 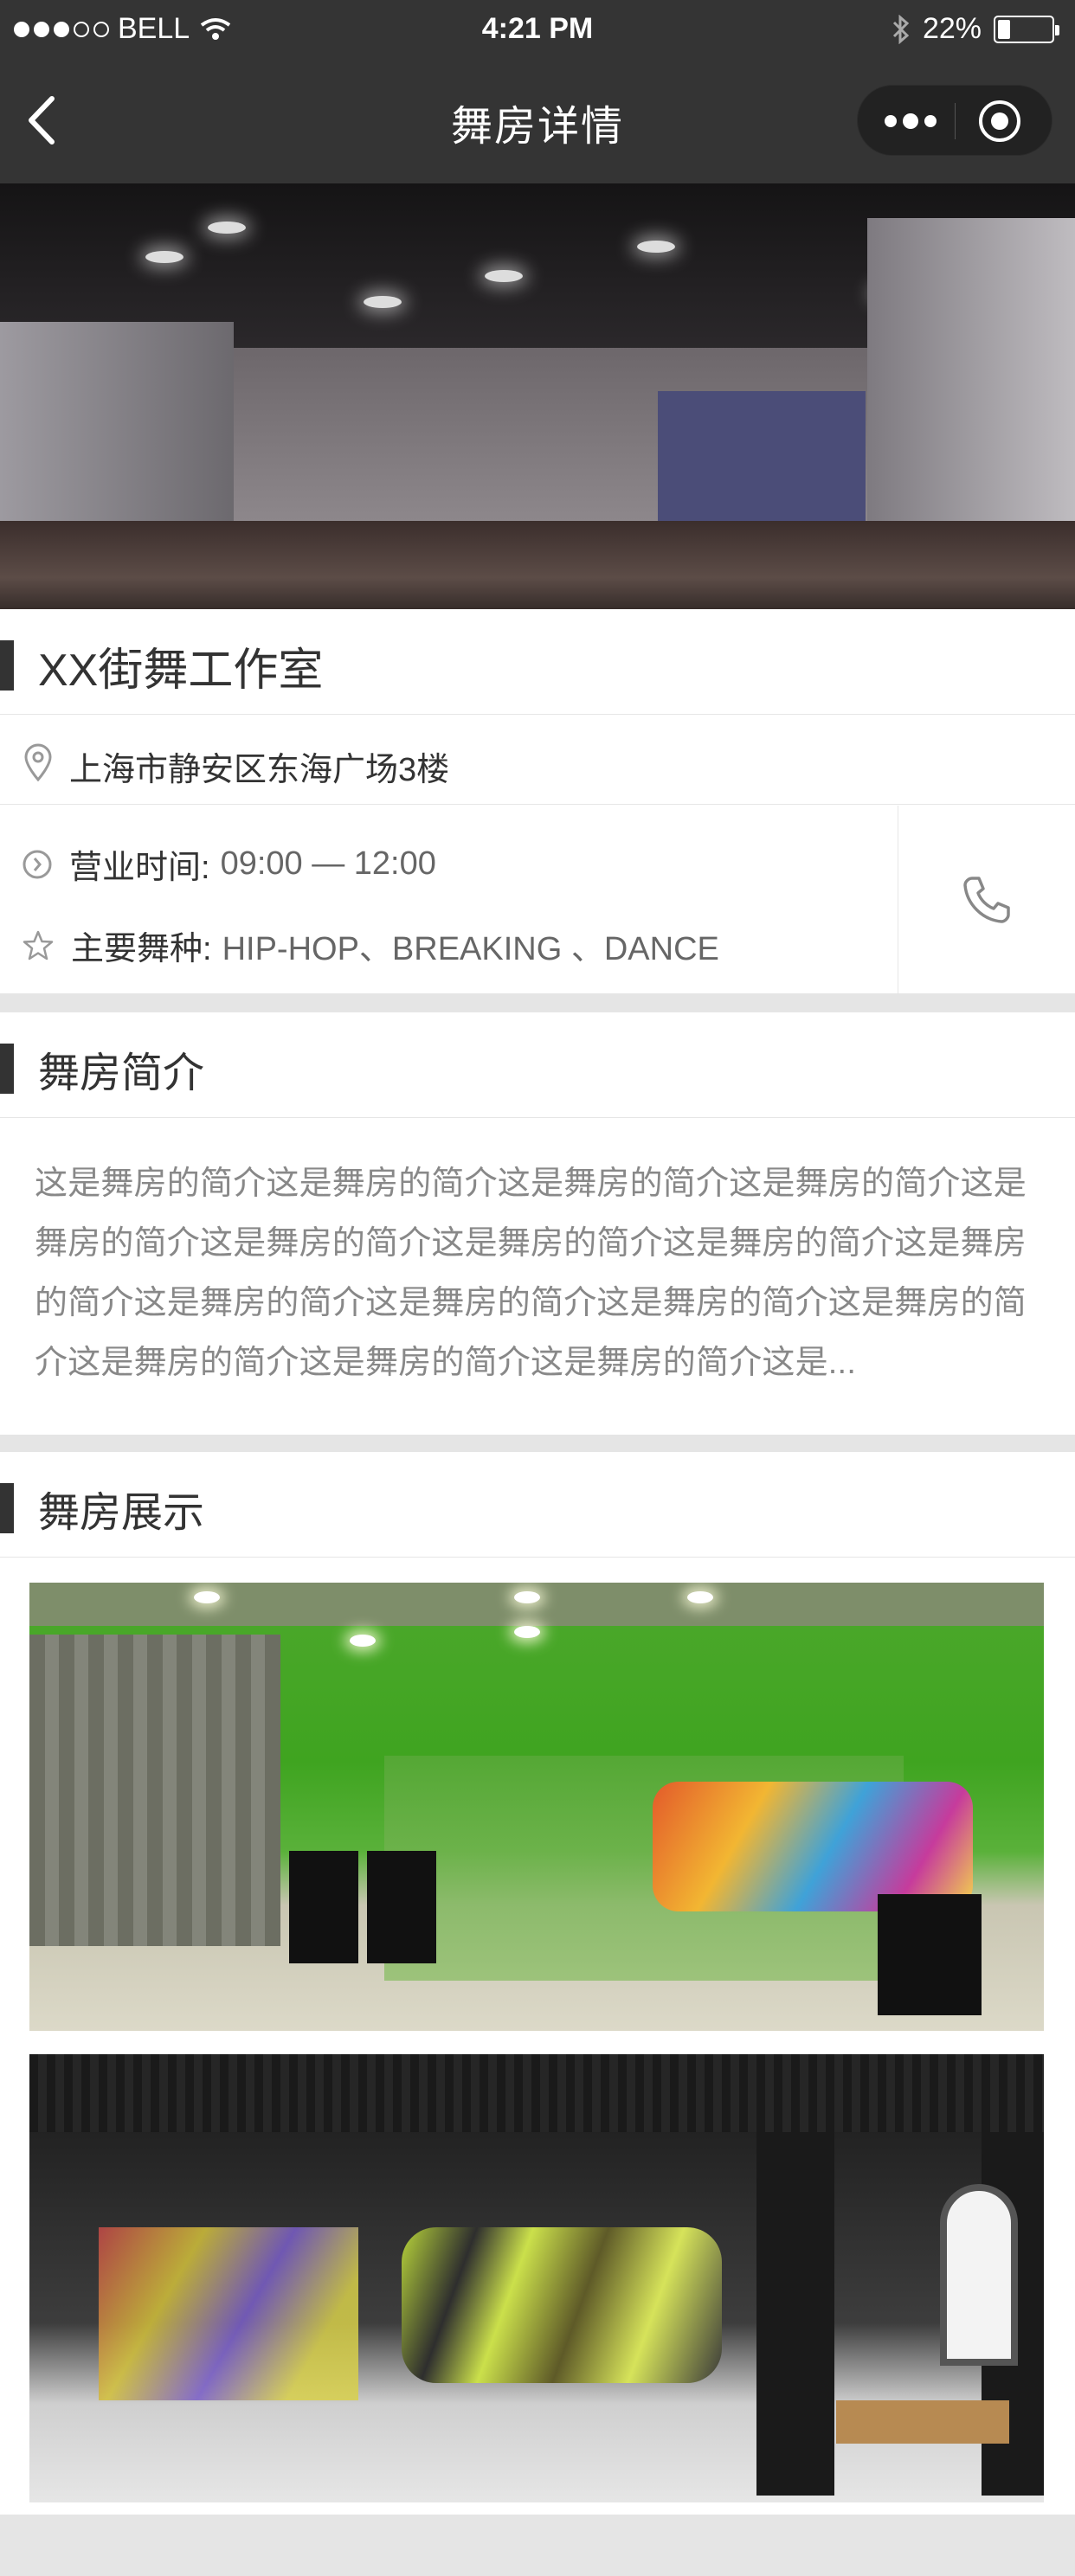 I want to click on page-bottom, so click(x=537, y=2546).